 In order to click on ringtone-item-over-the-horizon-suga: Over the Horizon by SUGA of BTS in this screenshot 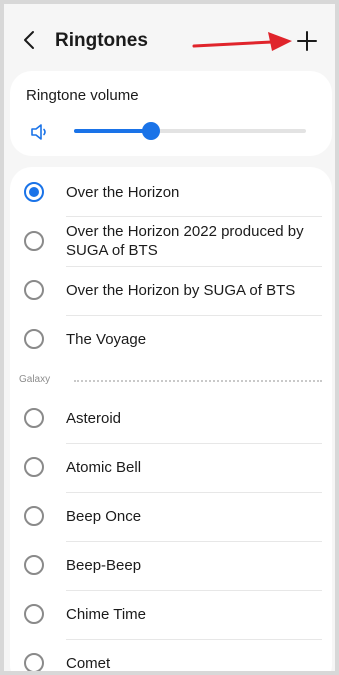, I will do `click(171, 290)`.